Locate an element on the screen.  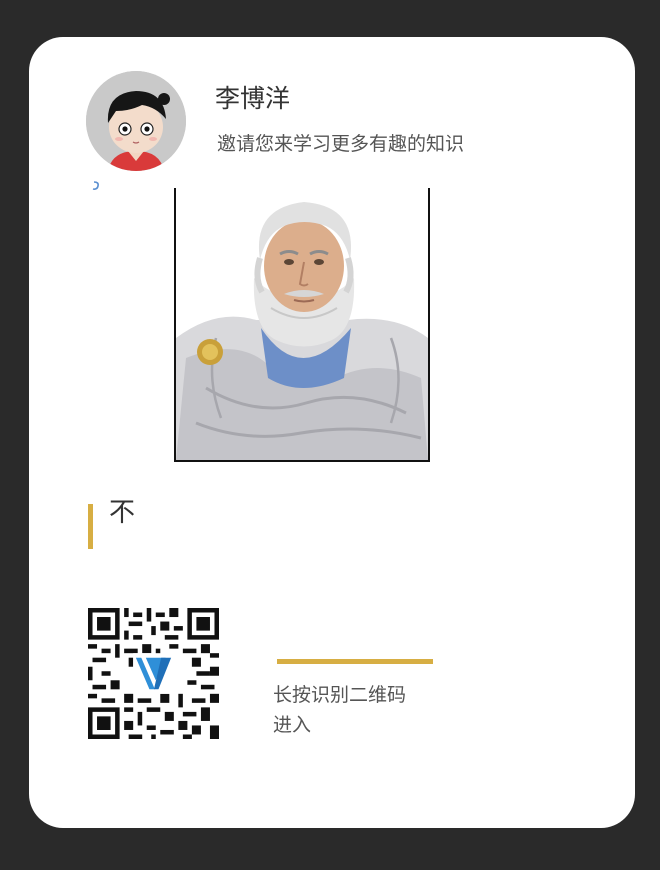
user-name: 李博洋 is located at coordinates (253, 98).